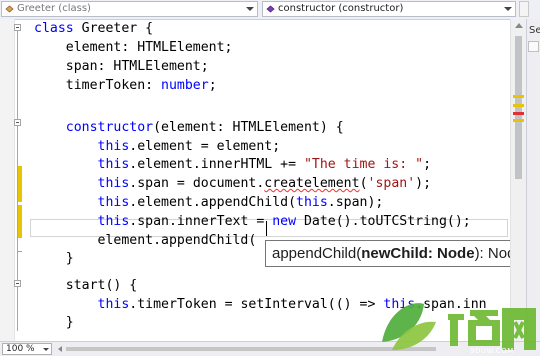 The image size is (540, 356). What do you see at coordinates (534, 30) in the screenshot?
I see `side-panel-tab: Se` at bounding box center [534, 30].